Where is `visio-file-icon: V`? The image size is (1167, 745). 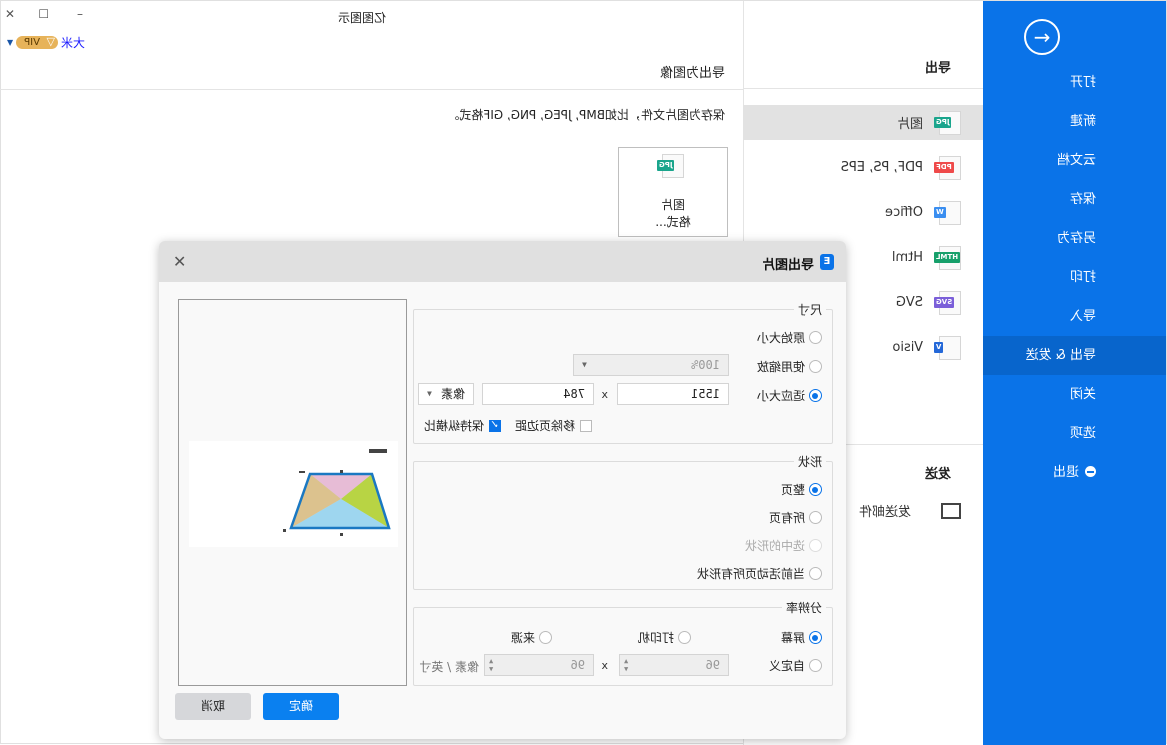
visio-file-icon: V is located at coordinates (947, 347).